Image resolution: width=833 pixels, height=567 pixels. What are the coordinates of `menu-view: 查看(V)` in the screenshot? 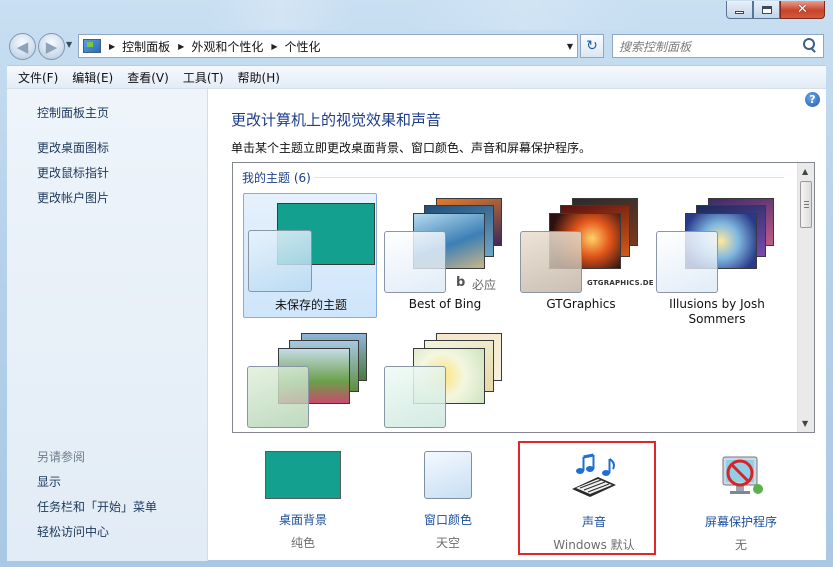 It's located at (148, 77).